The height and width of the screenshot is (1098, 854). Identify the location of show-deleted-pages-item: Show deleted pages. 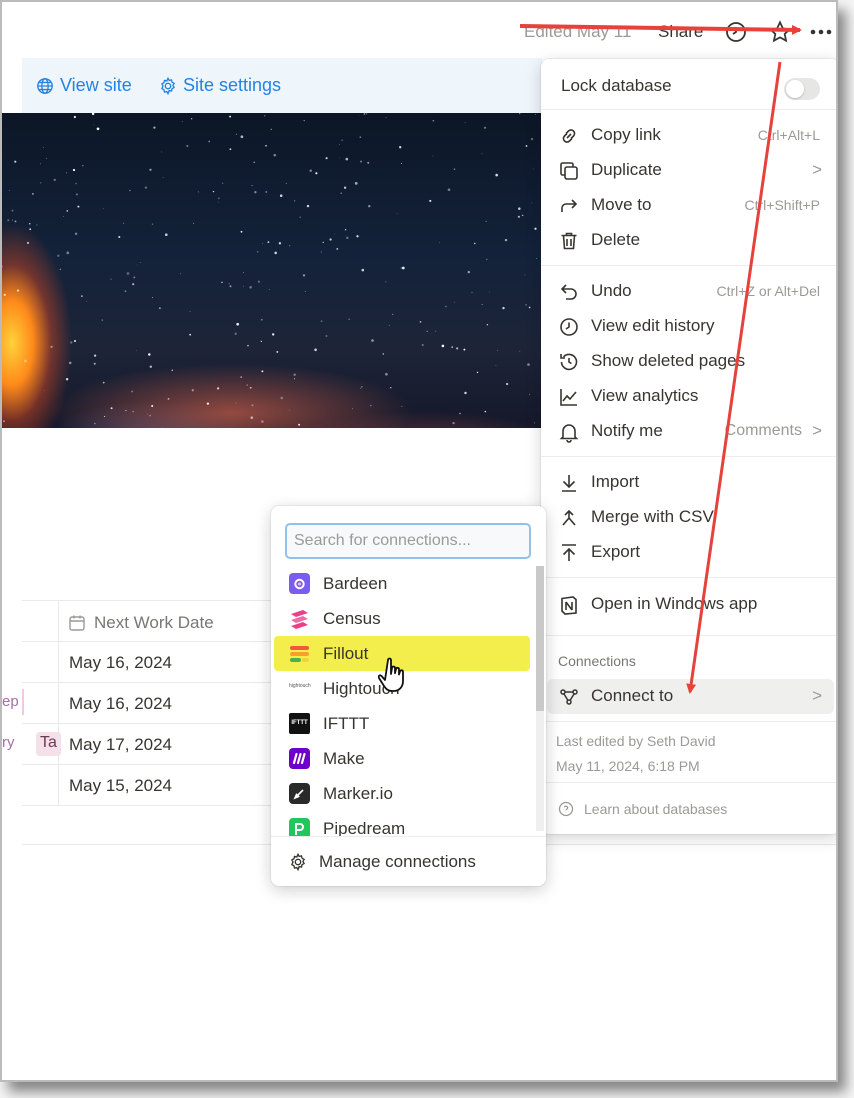
(688, 361).